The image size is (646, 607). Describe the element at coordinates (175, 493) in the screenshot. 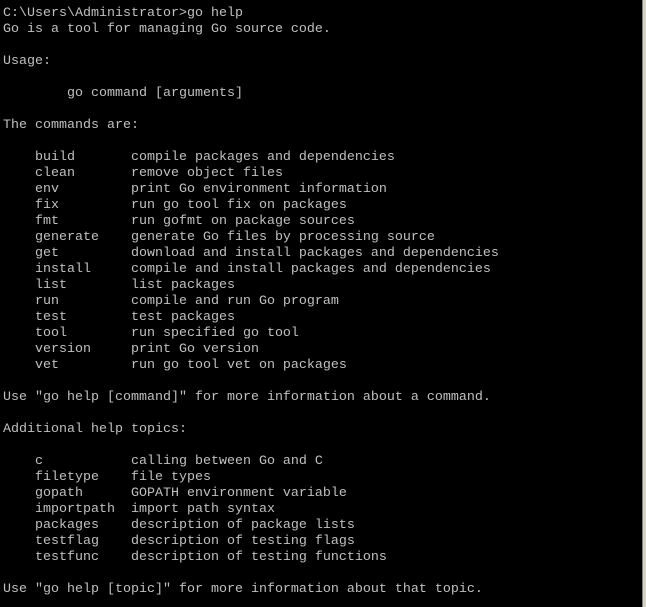

I see `console-line: gopath GOPATH environment variable` at that location.